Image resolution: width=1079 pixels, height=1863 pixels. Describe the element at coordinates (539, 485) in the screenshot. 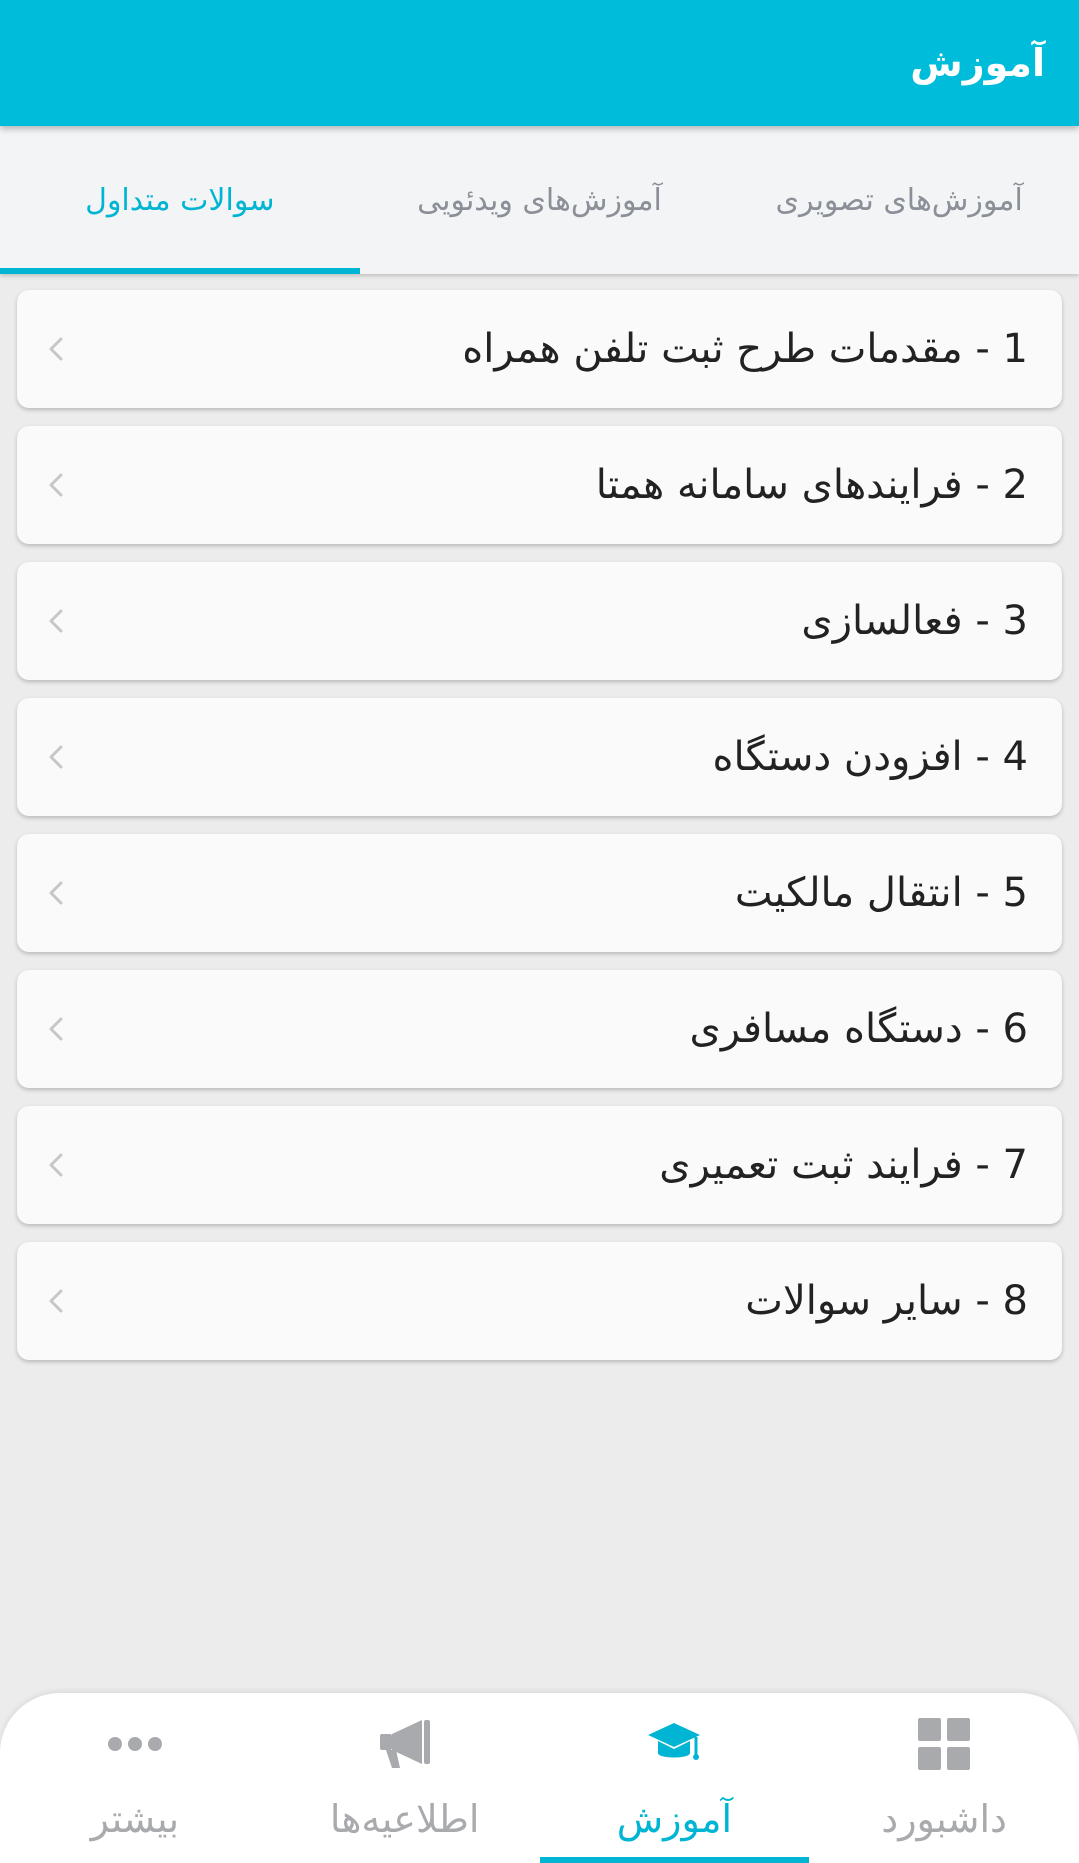

I see `faq-item-2: 2 - فرایندهای سامانه همتا` at that location.